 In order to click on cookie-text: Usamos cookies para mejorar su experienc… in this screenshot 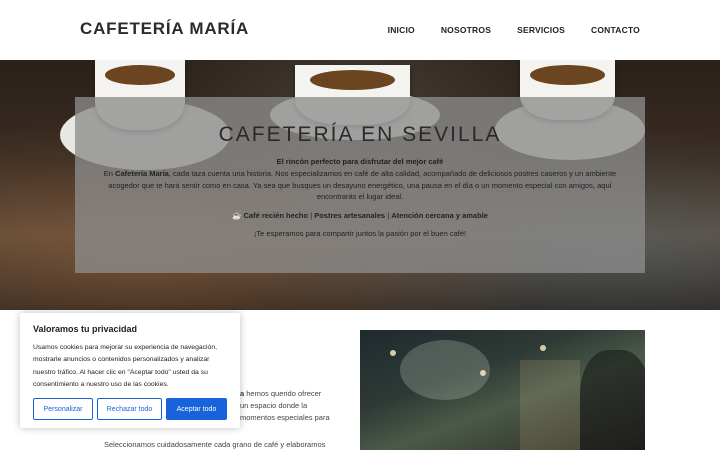, I will do `click(125, 366)`.